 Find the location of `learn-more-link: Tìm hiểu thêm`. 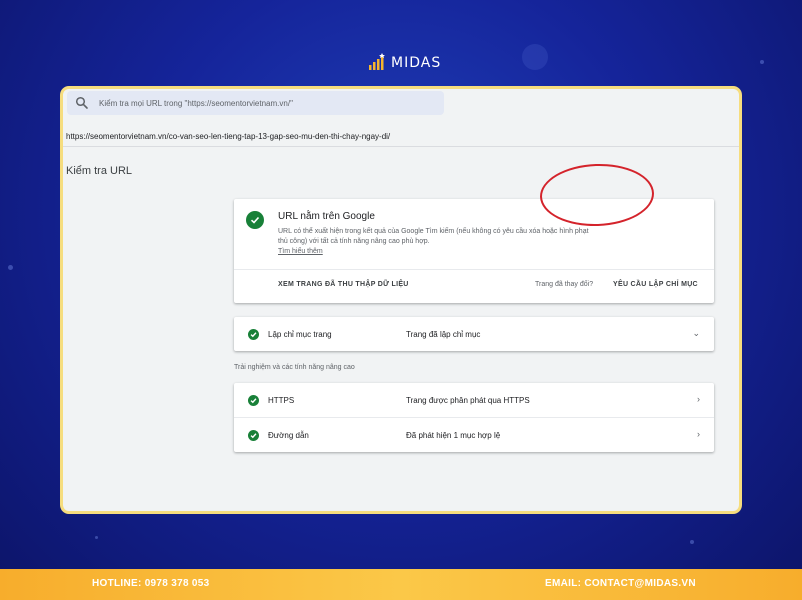

learn-more-link: Tìm hiểu thêm is located at coordinates (300, 251).